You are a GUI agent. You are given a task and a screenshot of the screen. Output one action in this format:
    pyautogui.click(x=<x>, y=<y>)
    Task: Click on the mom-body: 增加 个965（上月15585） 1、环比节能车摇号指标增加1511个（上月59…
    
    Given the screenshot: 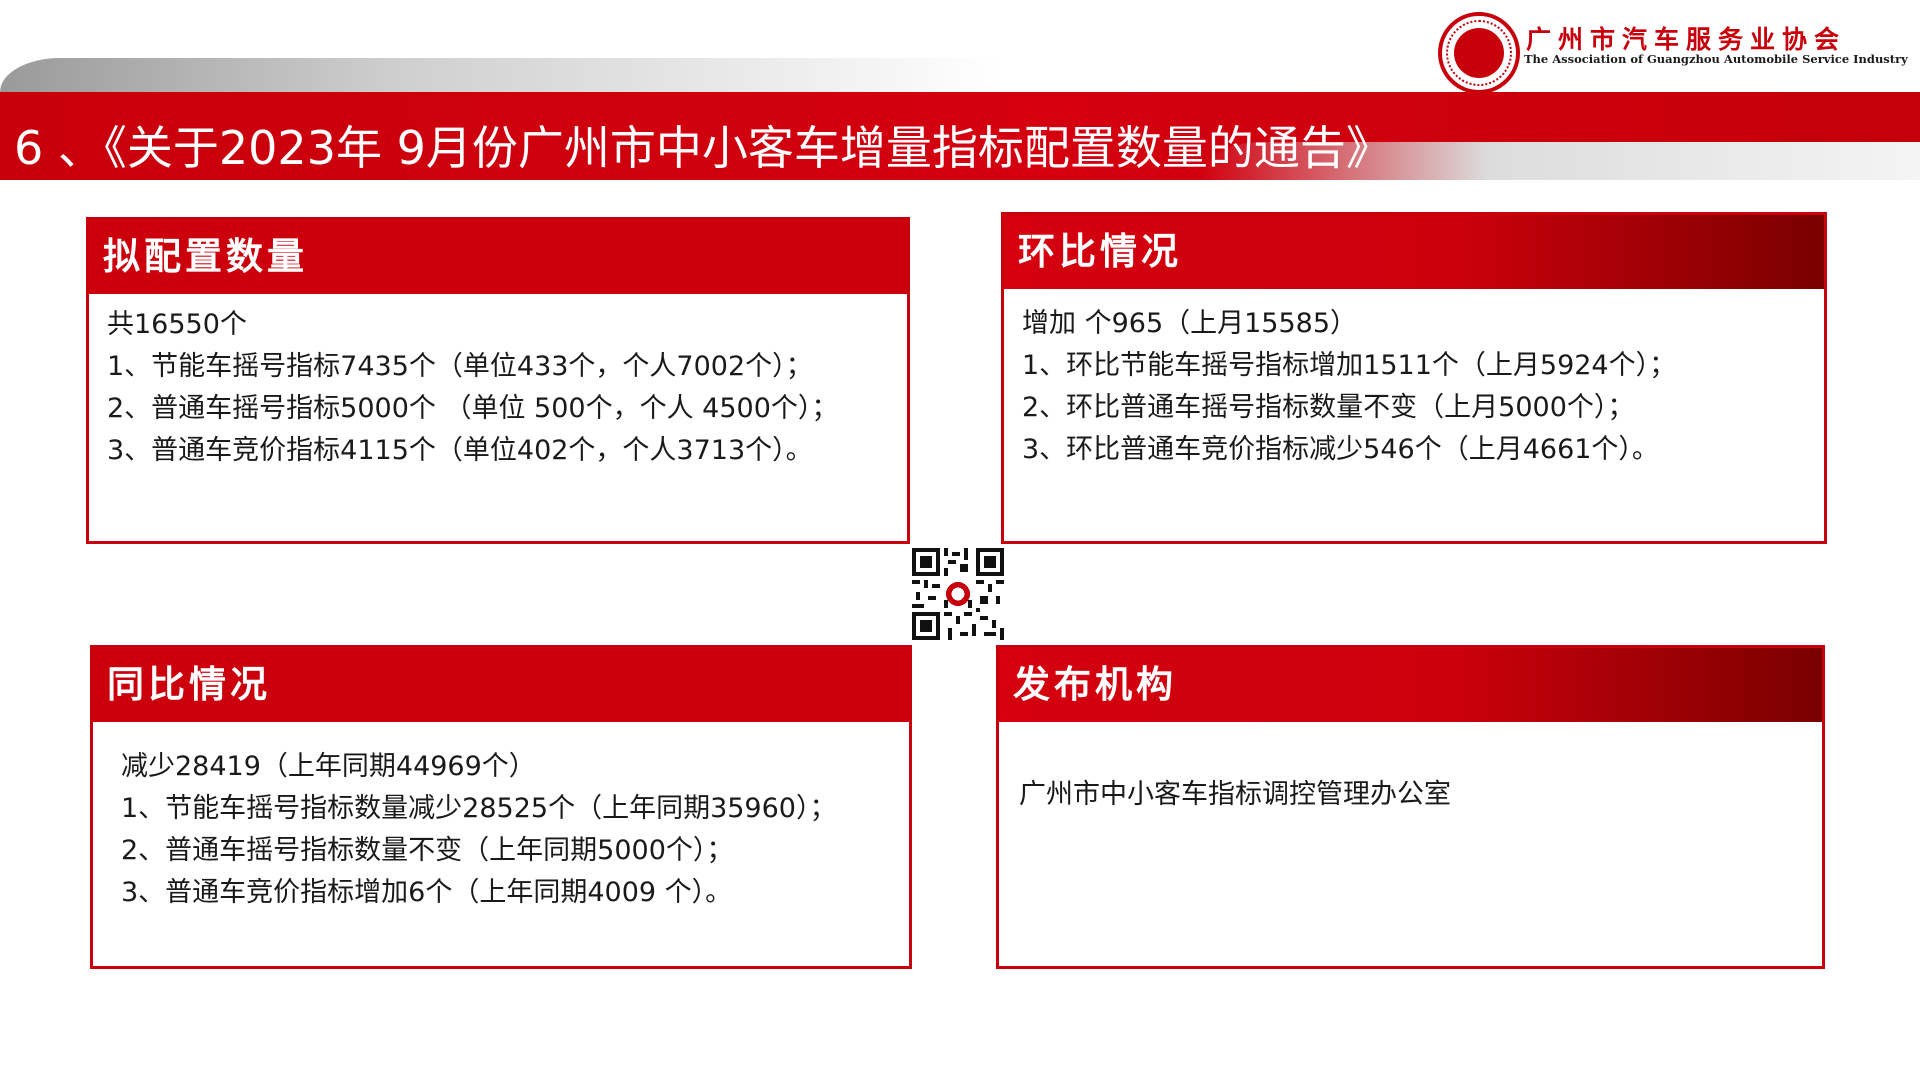 What is the action you would take?
    pyautogui.click(x=1418, y=387)
    